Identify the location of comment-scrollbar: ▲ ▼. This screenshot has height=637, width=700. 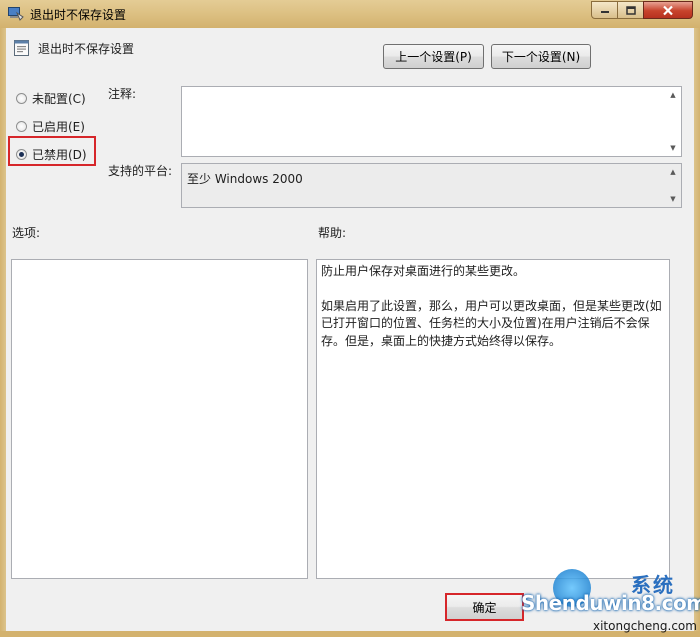
(673, 121).